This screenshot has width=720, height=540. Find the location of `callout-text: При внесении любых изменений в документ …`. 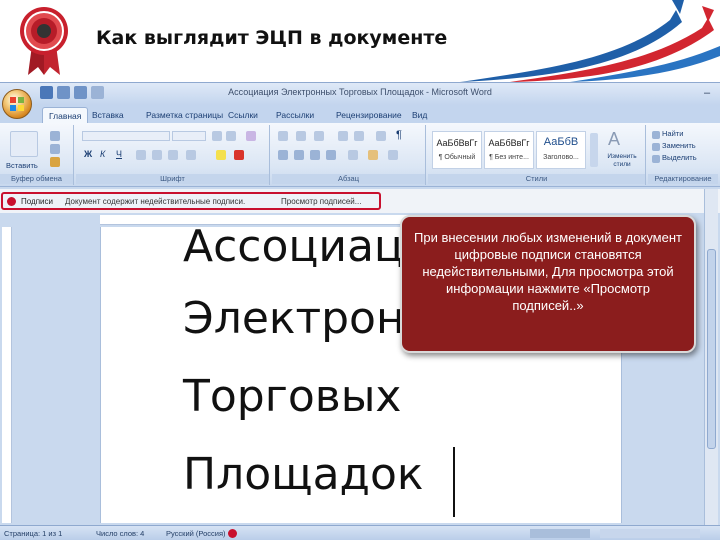

callout-text: При внесении любых изменений в документ … is located at coordinates (548, 271).